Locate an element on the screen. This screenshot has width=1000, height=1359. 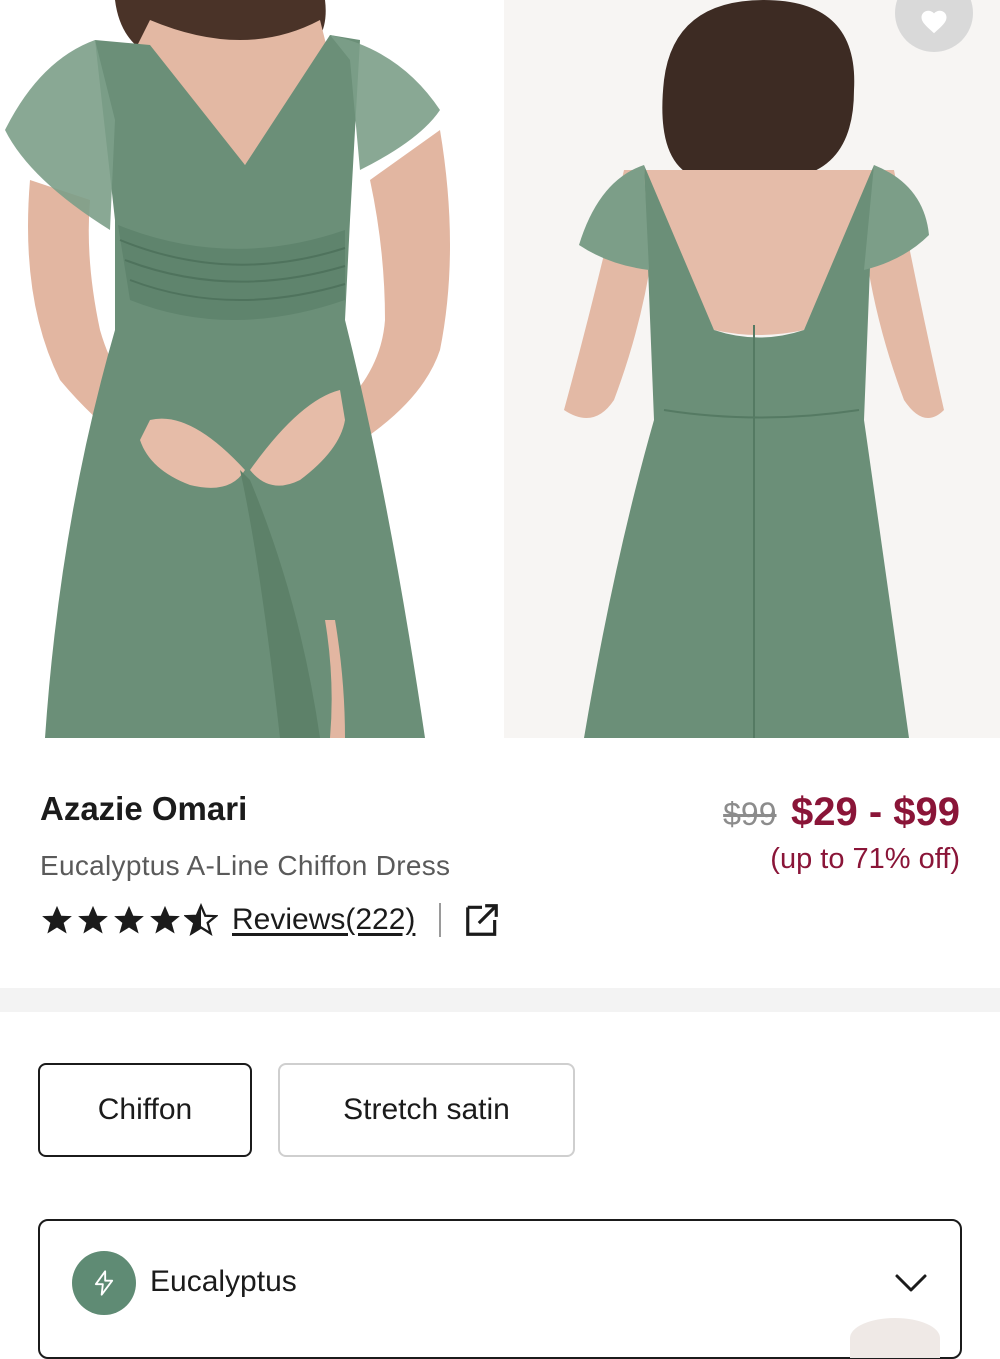
divider is located at coordinates (440, 920).